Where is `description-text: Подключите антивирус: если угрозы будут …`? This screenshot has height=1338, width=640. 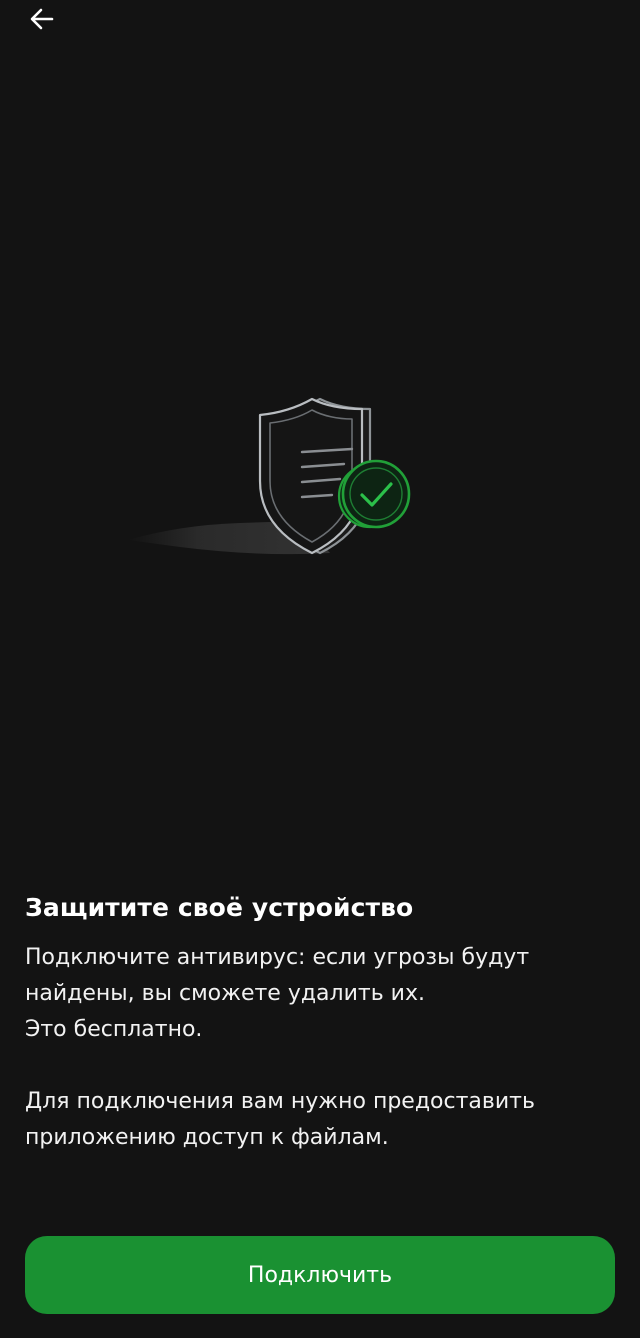
description-text: Подключите антивирус: если угрозы будут … is located at coordinates (277, 993).